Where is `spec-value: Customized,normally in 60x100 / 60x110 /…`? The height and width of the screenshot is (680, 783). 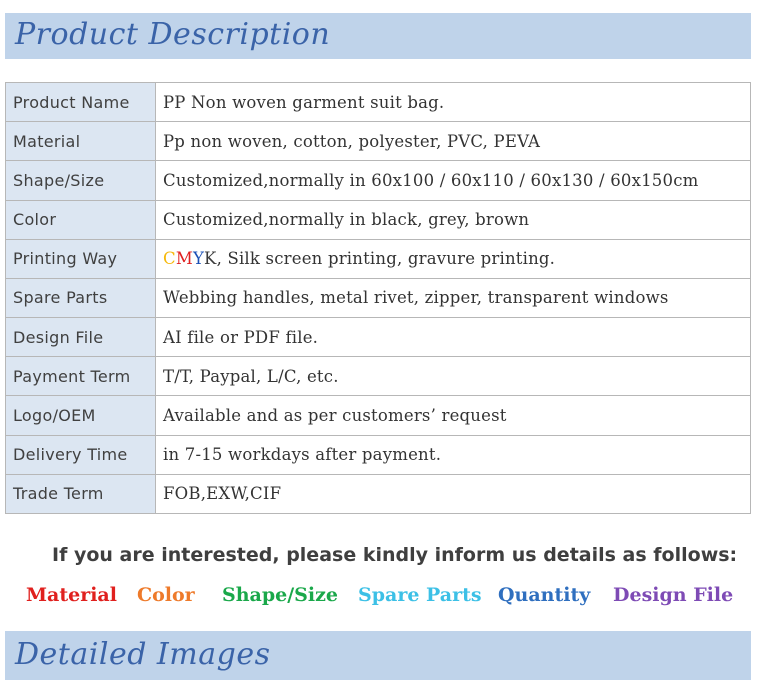
spec-value: Customized,normally in 60x100 / 60x110 /… is located at coordinates (453, 180).